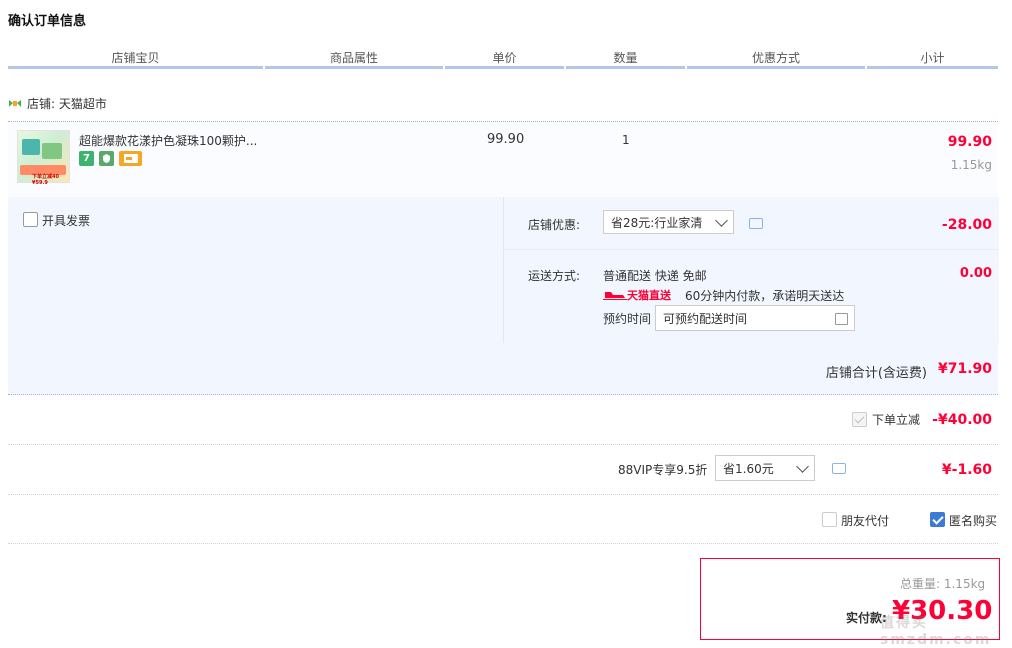  Describe the element at coordinates (943, 584) in the screenshot. I see `total-weight: 总重量: 1.15kg` at that location.